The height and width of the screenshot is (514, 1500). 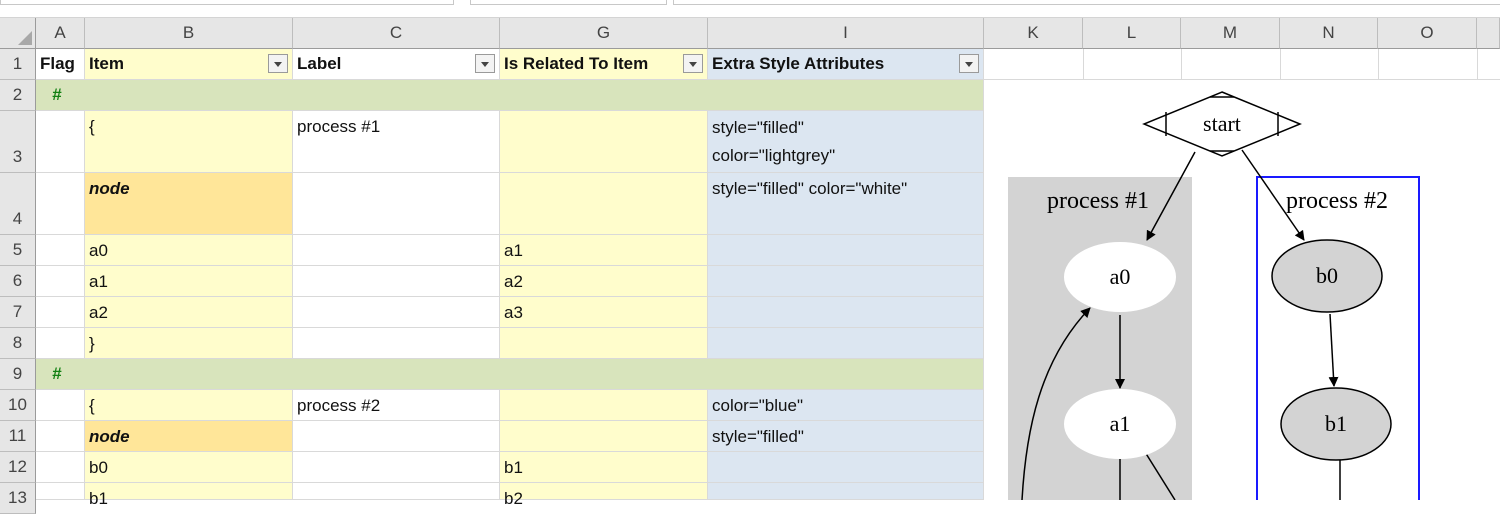 I want to click on row-header-9: 9, so click(x=18, y=374).